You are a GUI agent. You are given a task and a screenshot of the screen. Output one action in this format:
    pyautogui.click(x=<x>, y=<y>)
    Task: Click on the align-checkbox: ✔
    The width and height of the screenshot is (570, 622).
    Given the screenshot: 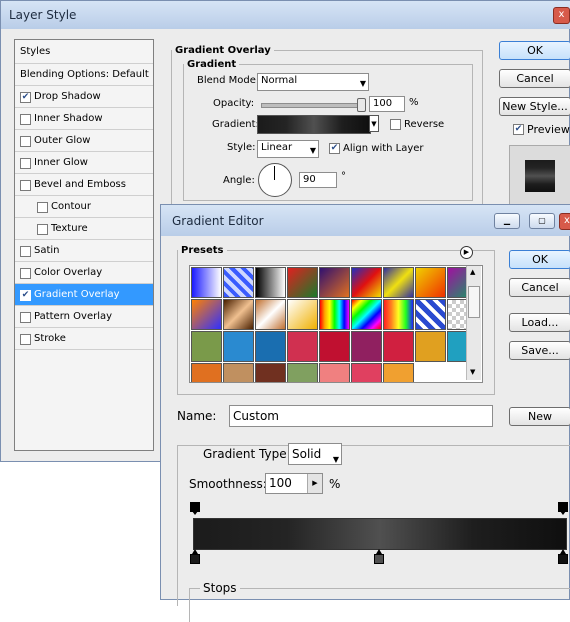 What is the action you would take?
    pyautogui.click(x=334, y=148)
    